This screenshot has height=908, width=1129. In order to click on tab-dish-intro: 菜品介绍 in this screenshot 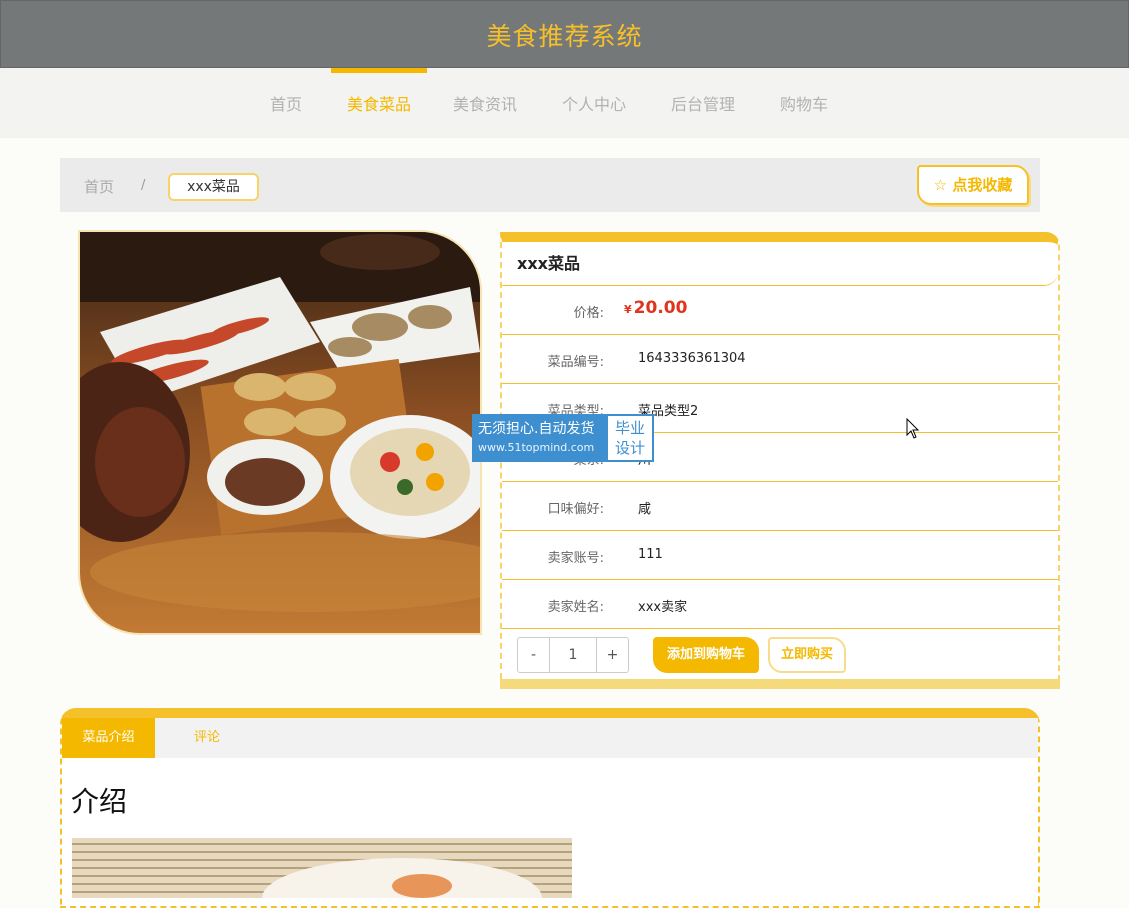, I will do `click(108, 738)`.